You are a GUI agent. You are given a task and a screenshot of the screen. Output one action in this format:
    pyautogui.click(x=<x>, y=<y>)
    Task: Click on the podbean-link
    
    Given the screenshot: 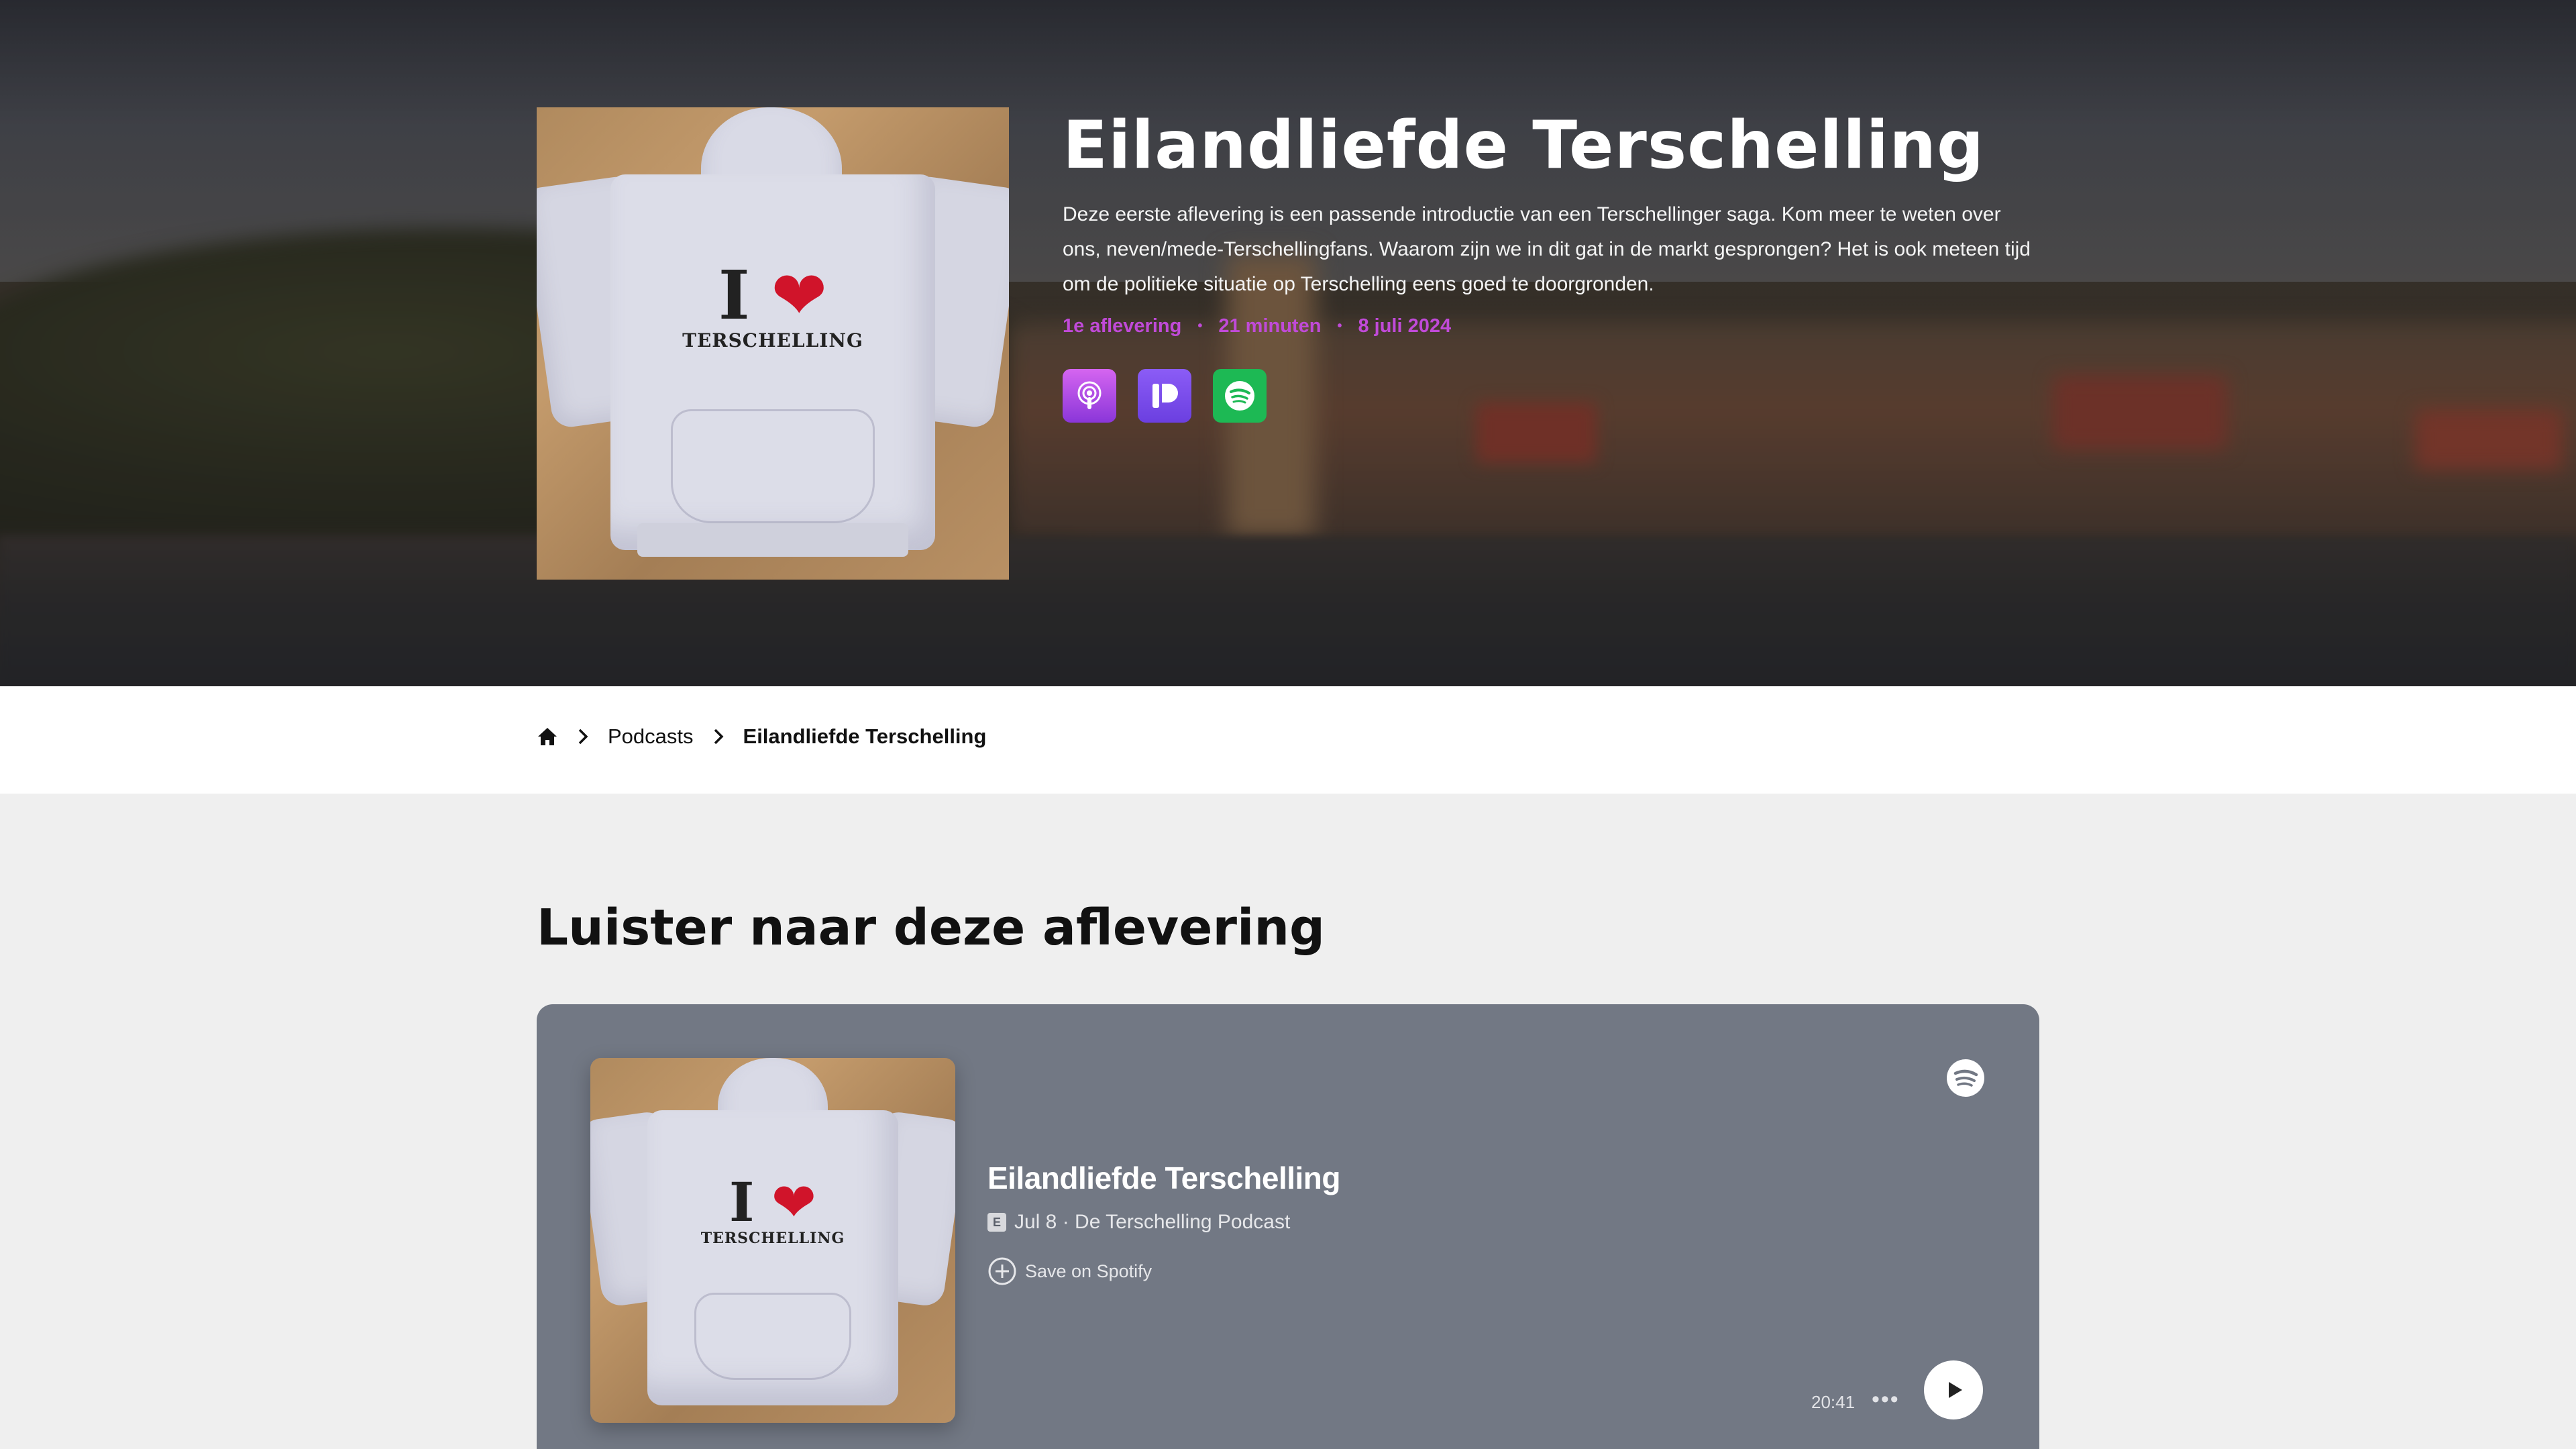 What is the action you would take?
    pyautogui.click(x=1164, y=396)
    